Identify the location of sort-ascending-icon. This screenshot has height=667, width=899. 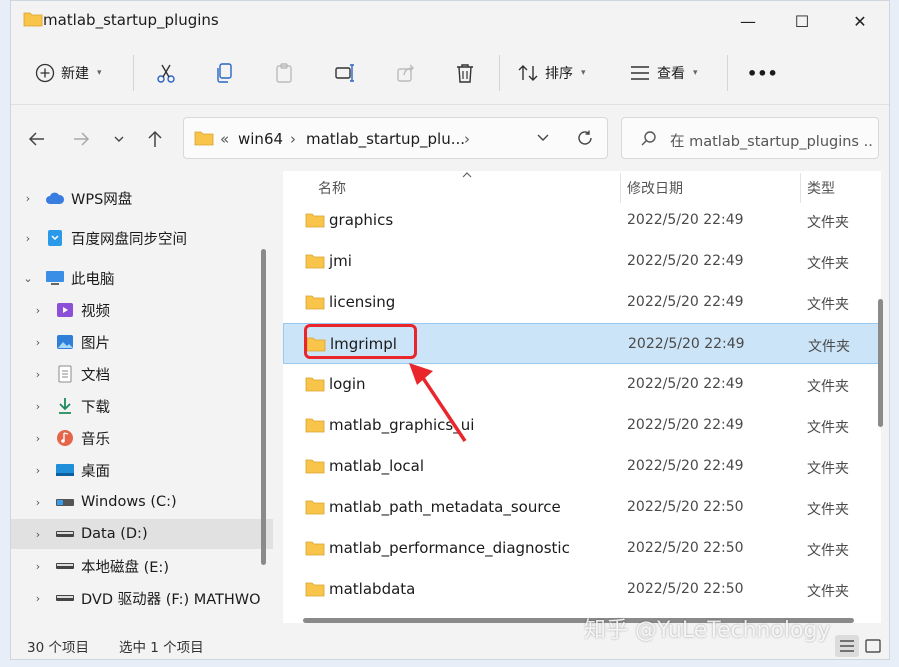
(467, 175).